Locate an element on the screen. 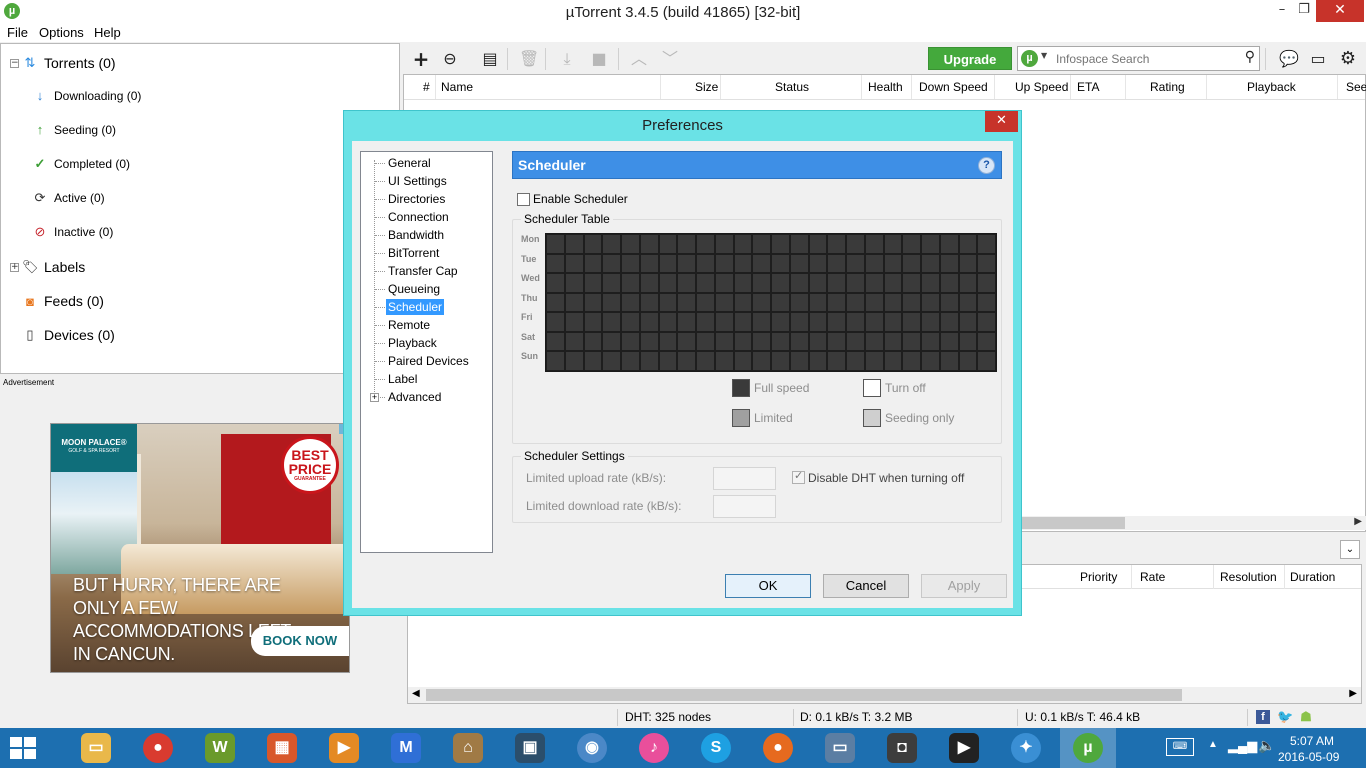  facebook-icon: f is located at coordinates (1263, 717).